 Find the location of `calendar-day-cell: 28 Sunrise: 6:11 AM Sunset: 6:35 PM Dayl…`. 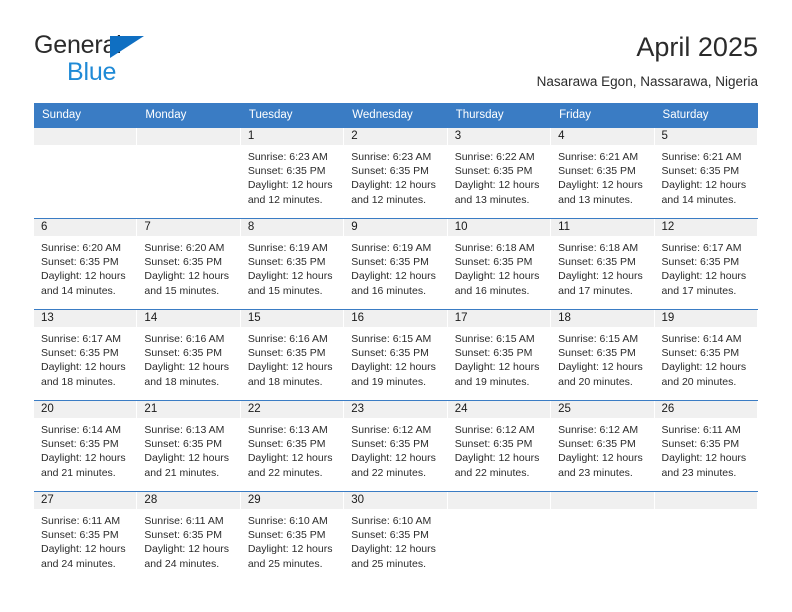

calendar-day-cell: 28 Sunrise: 6:11 AM Sunset: 6:35 PM Dayl… is located at coordinates (189, 538).